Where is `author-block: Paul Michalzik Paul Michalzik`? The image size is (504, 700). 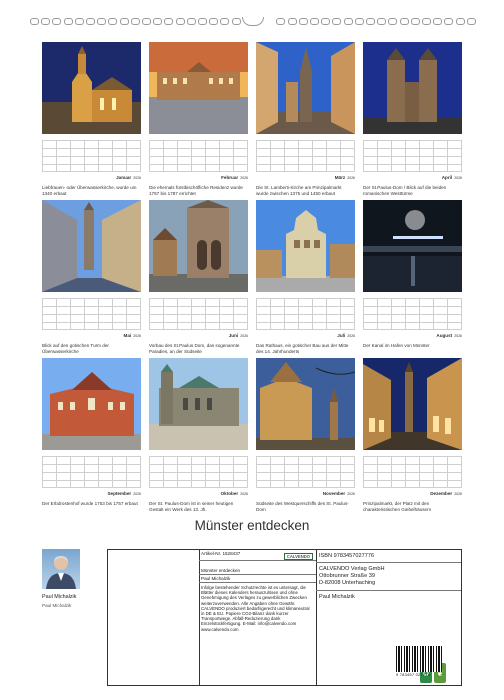 author-block: Paul Michalzik Paul Michalzik is located at coordinates (74, 578).